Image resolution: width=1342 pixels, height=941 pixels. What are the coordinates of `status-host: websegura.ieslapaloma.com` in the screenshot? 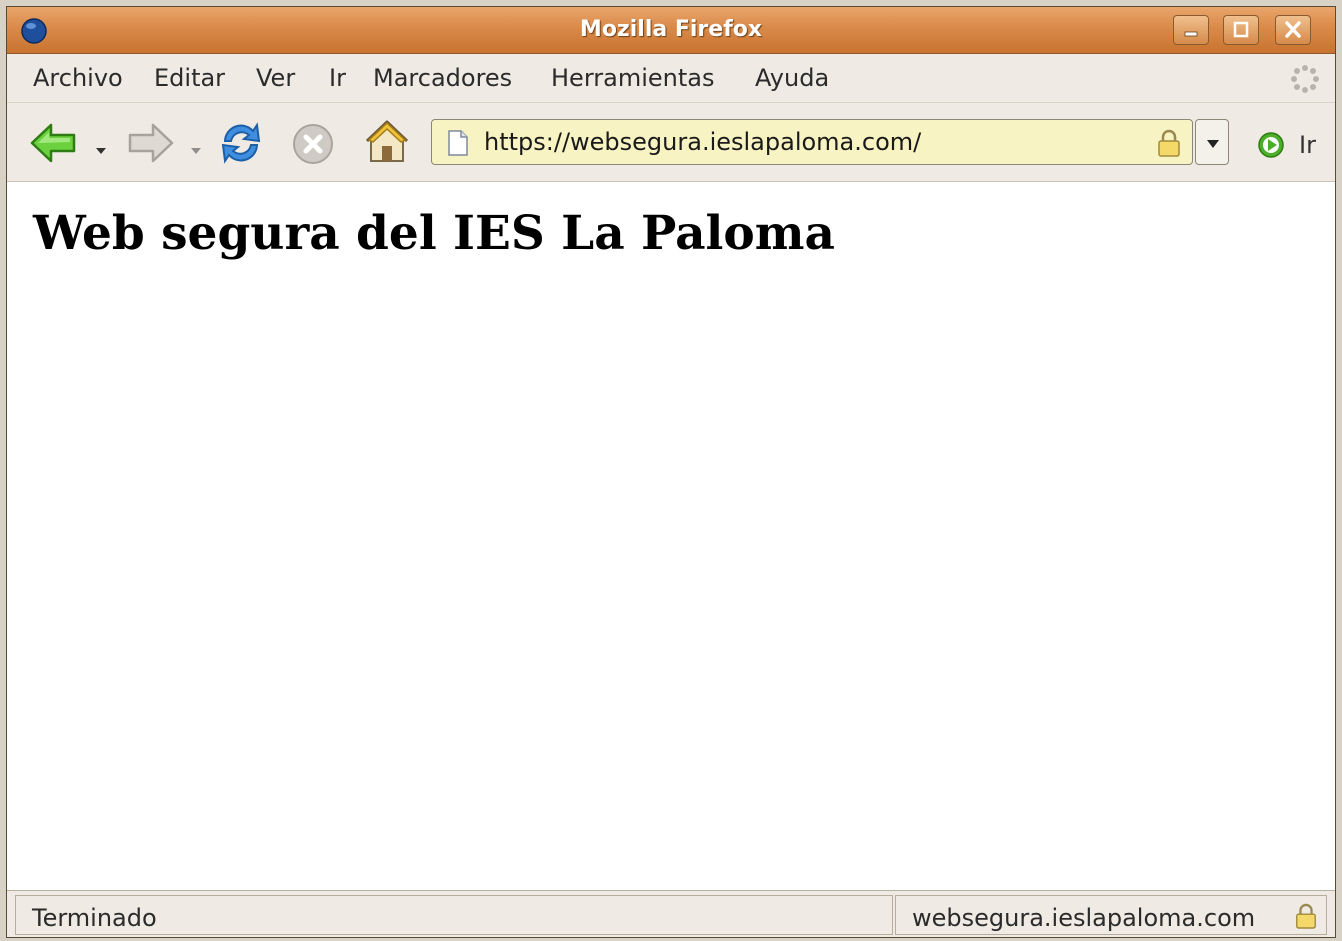 It's located at (1083, 918).